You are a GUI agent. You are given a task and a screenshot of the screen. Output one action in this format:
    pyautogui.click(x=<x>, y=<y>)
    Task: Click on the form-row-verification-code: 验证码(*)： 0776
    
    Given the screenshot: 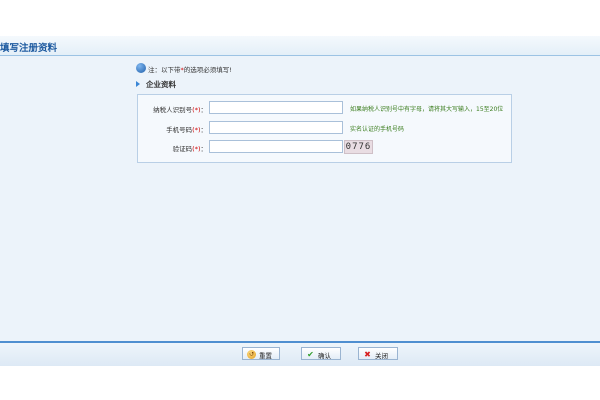 What is the action you would take?
    pyautogui.click(x=324, y=147)
    